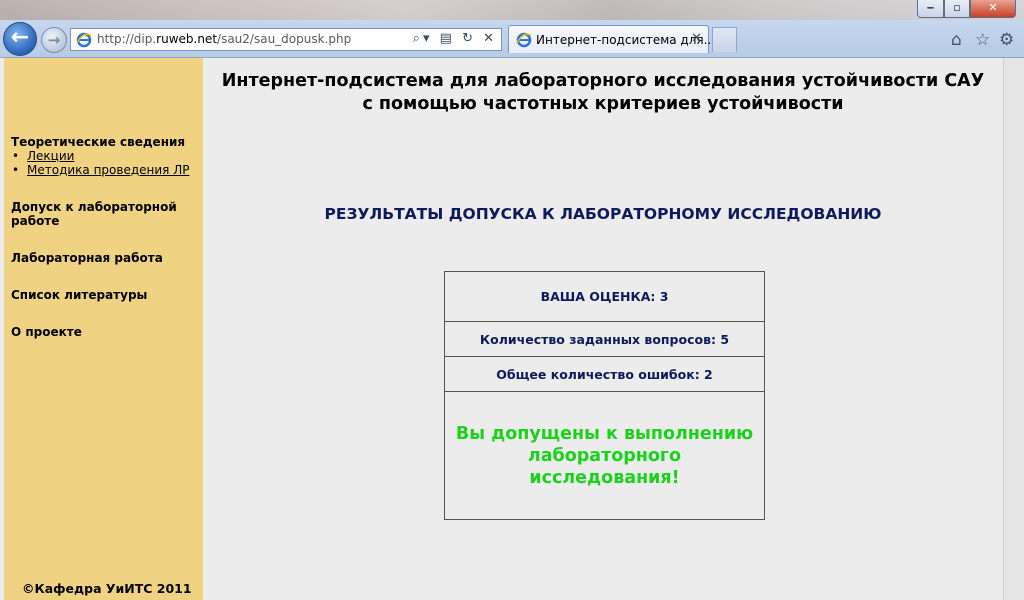 Image resolution: width=1024 pixels, height=600 pixels. Describe the element at coordinates (512, 10) in the screenshot. I see `title-bar-background` at that location.